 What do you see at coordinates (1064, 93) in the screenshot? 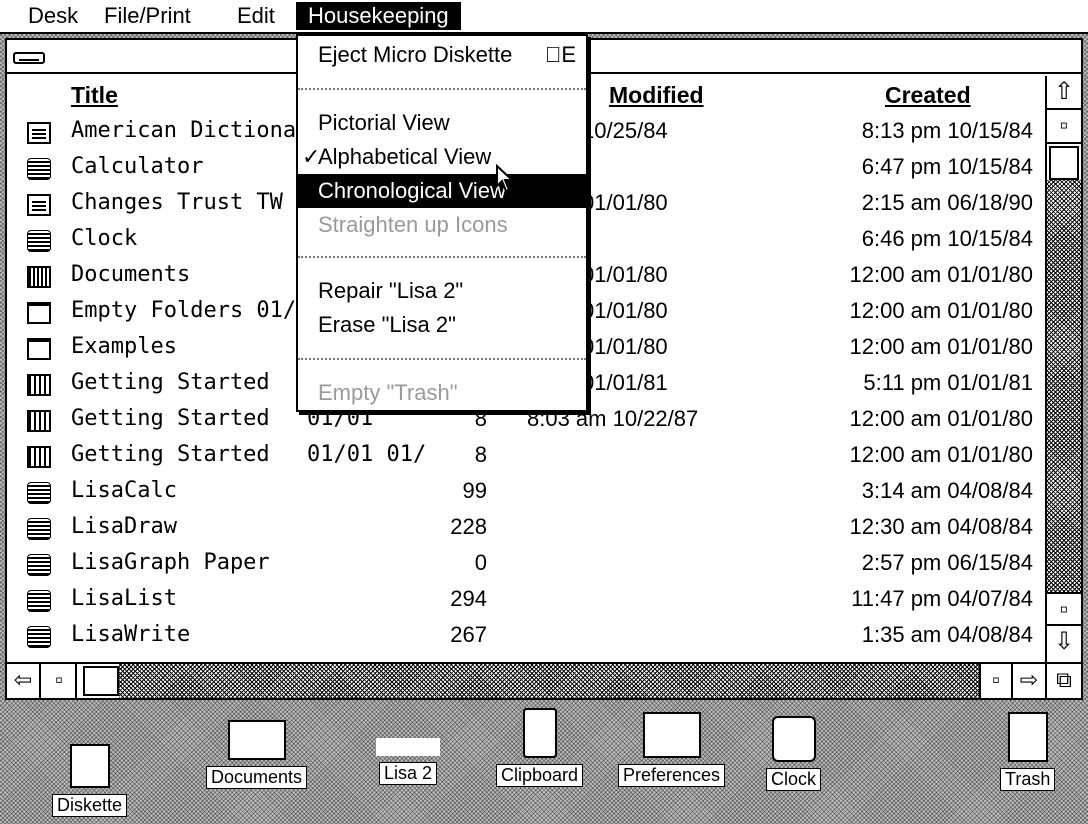
I see `scroll-up-arrow-icon: ⇧` at bounding box center [1064, 93].